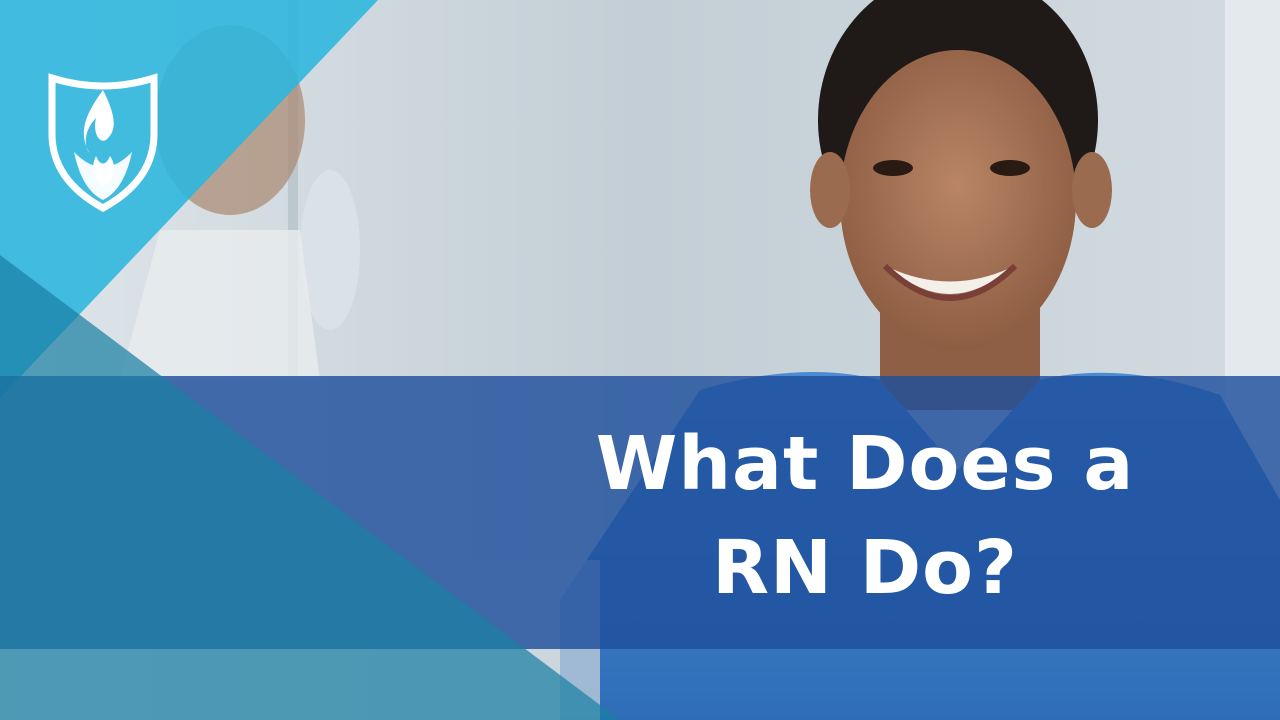 This screenshot has width=1280, height=720. Describe the element at coordinates (865, 516) in the screenshot. I see `video-title: What Does a RN Do?` at that location.